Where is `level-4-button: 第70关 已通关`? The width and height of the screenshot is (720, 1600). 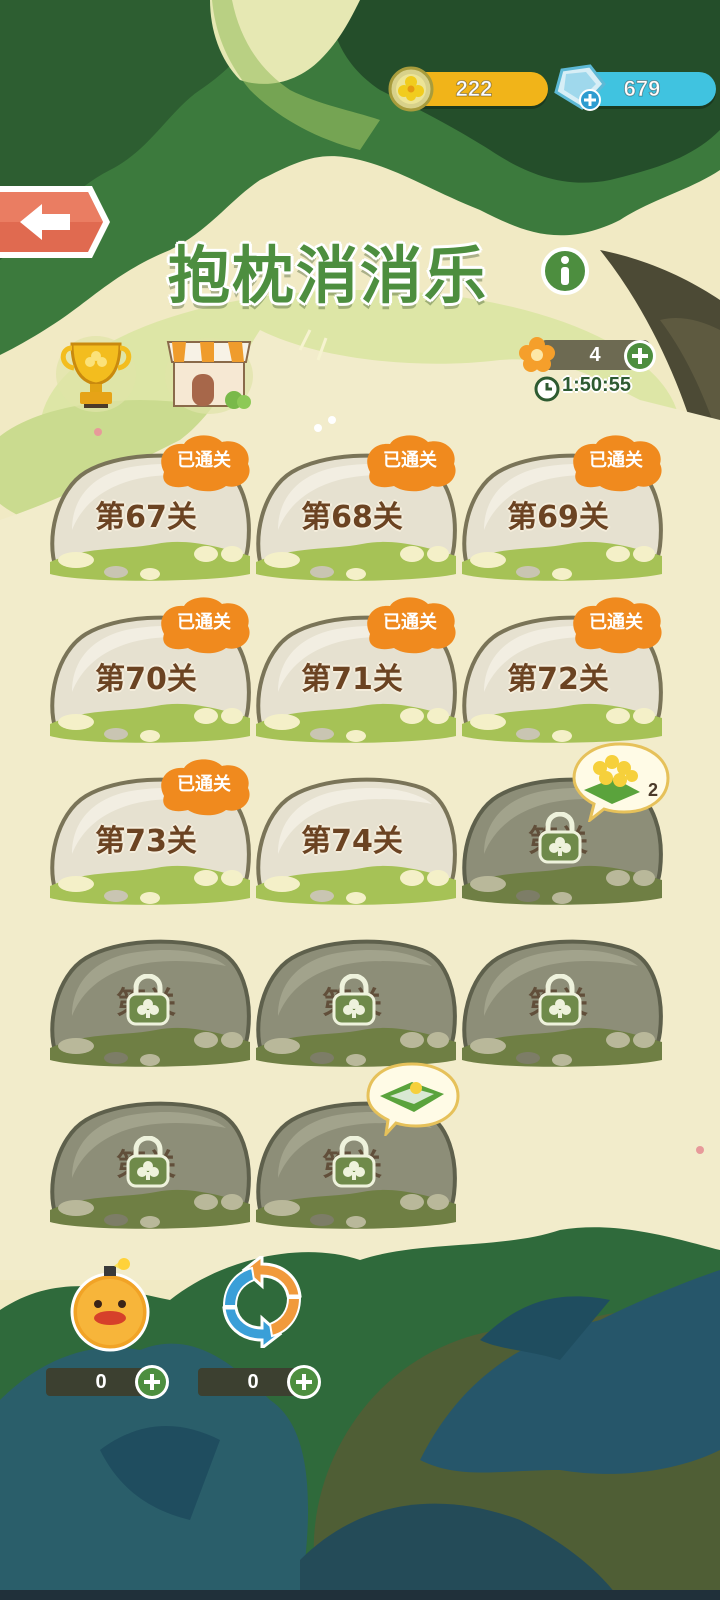
level-4-button: 第70关 已通关 is located at coordinates (150, 674).